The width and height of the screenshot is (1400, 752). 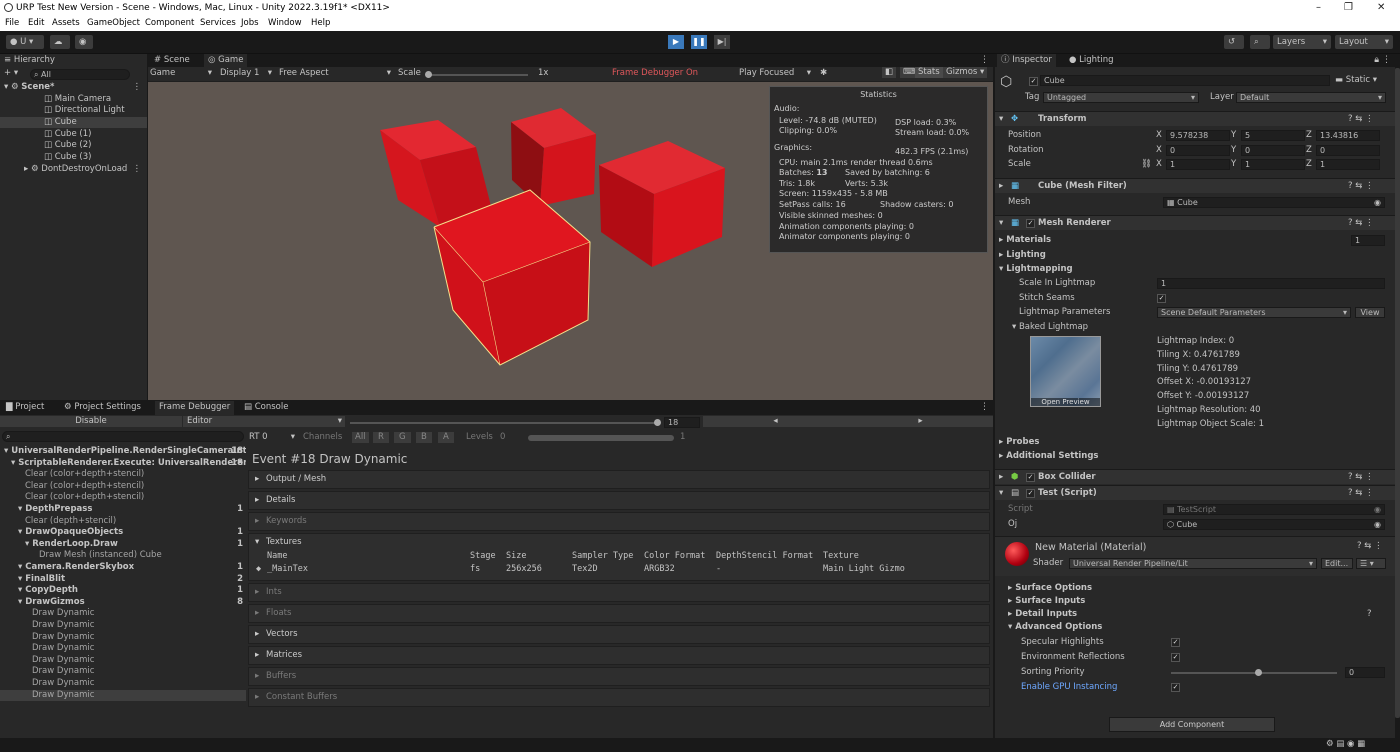 What do you see at coordinates (67, 145) in the screenshot?
I see `hierarchy-item: ◫ Cube (2)` at bounding box center [67, 145].